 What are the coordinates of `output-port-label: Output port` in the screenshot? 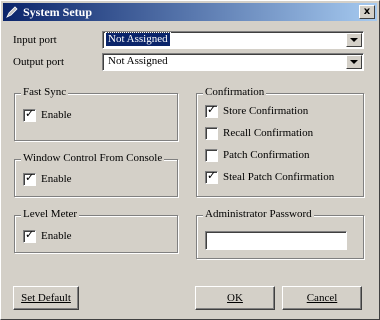 It's located at (39, 62).